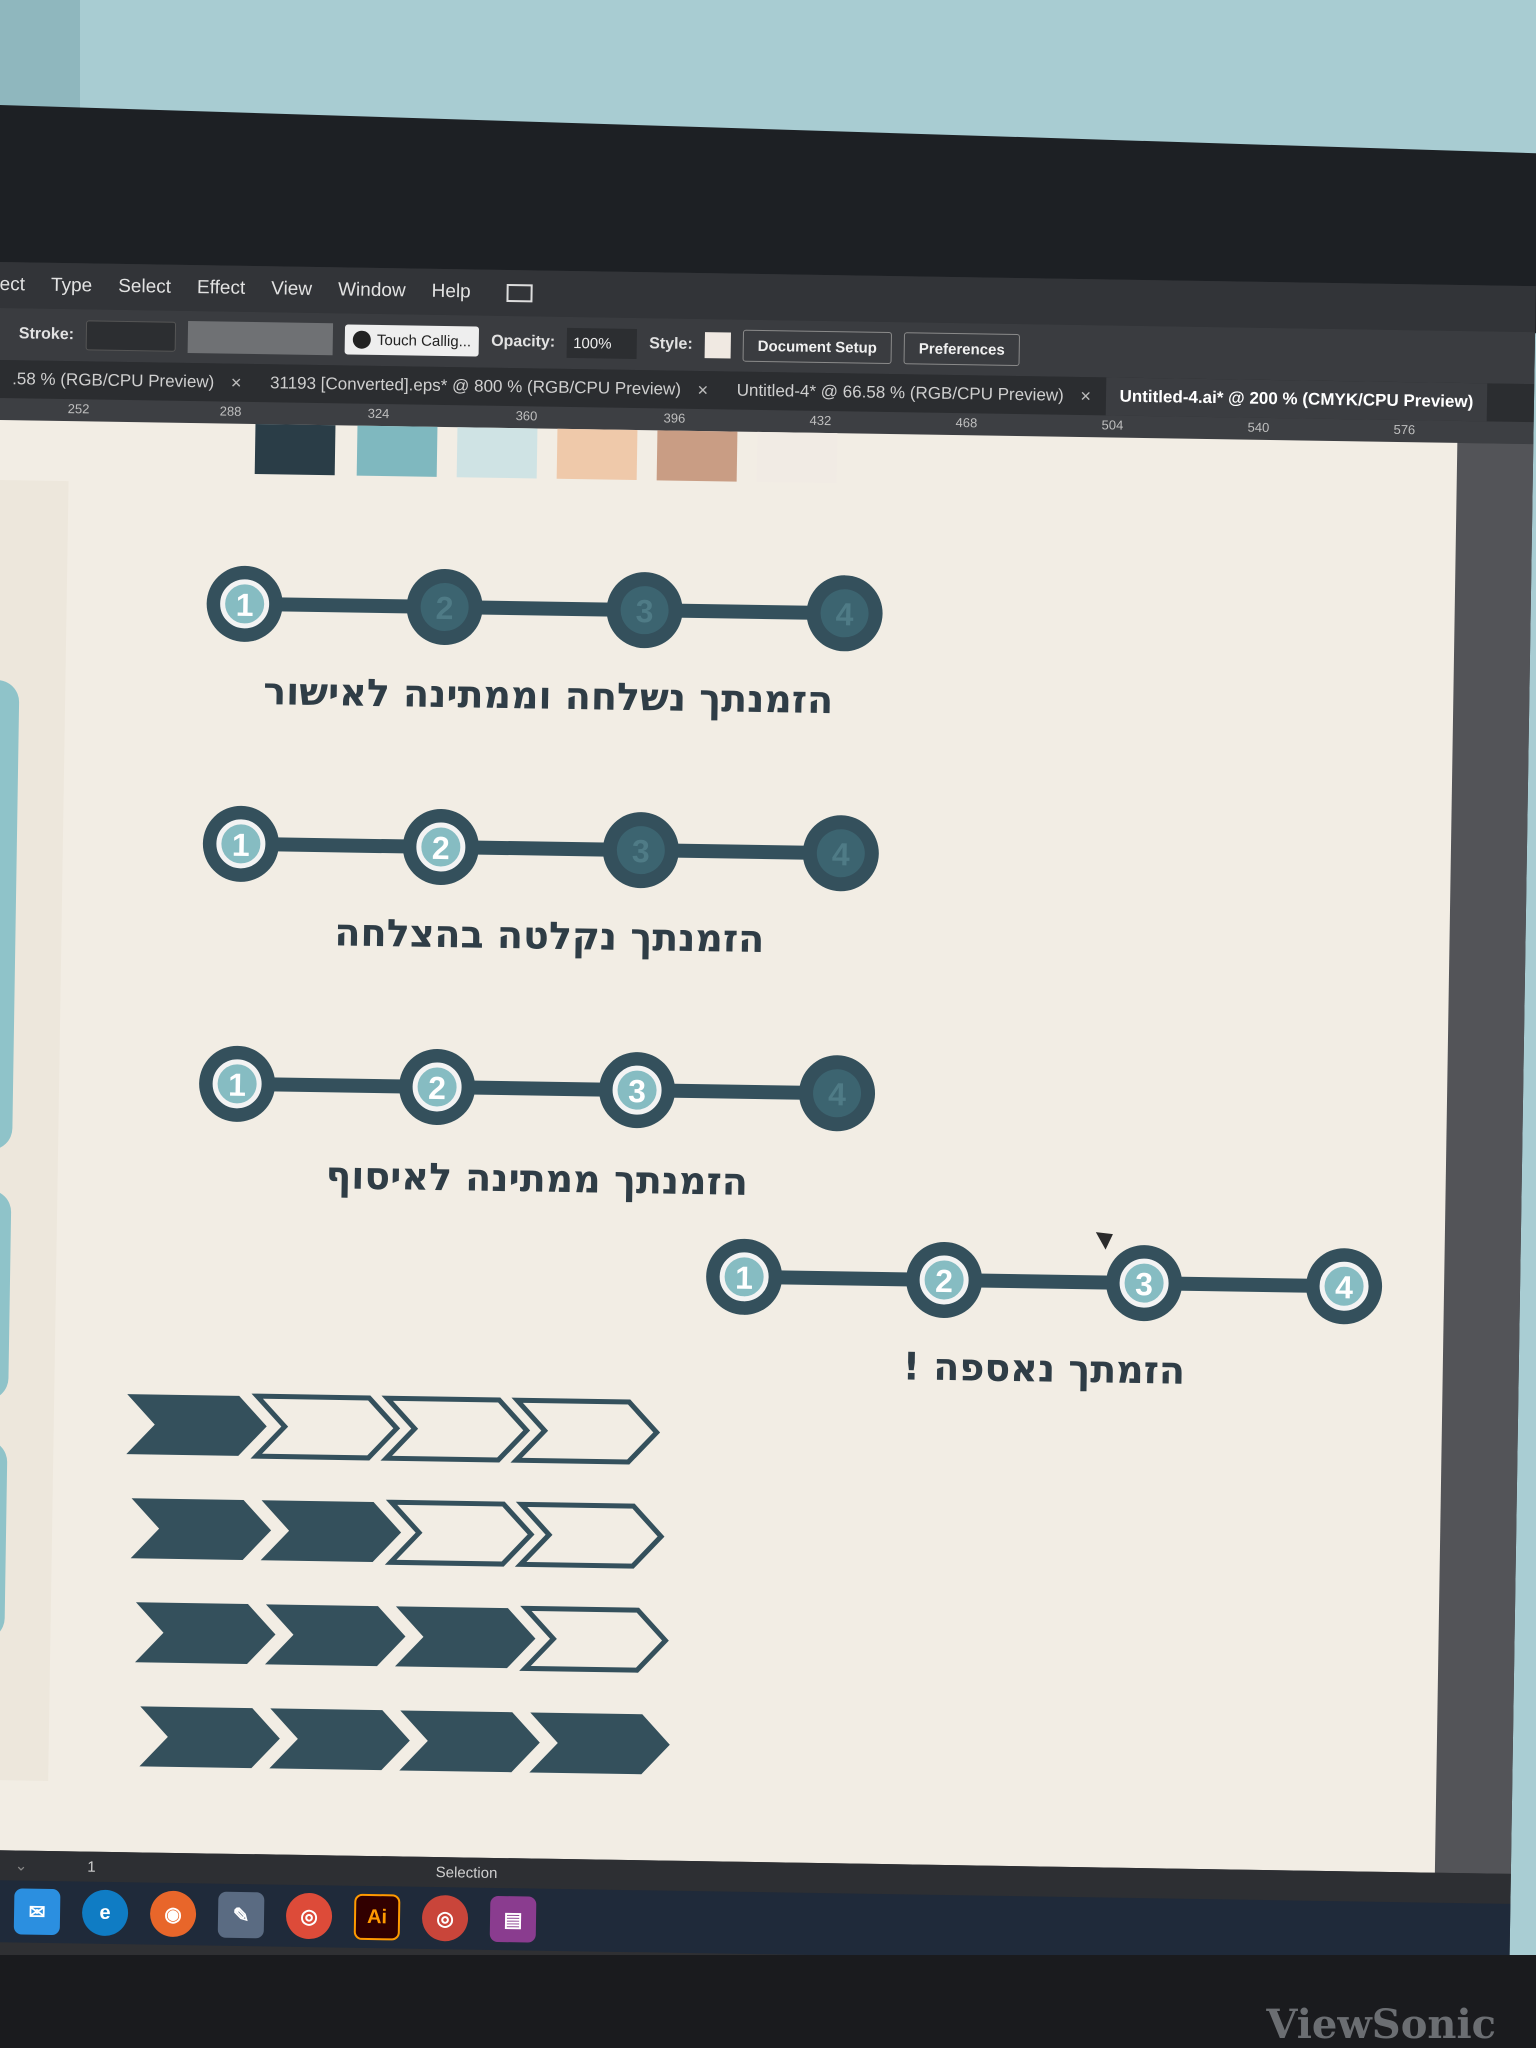 This screenshot has width=1536, height=2048. Describe the element at coordinates (131, 336) in the screenshot. I see `stroke-weight-field` at that location.